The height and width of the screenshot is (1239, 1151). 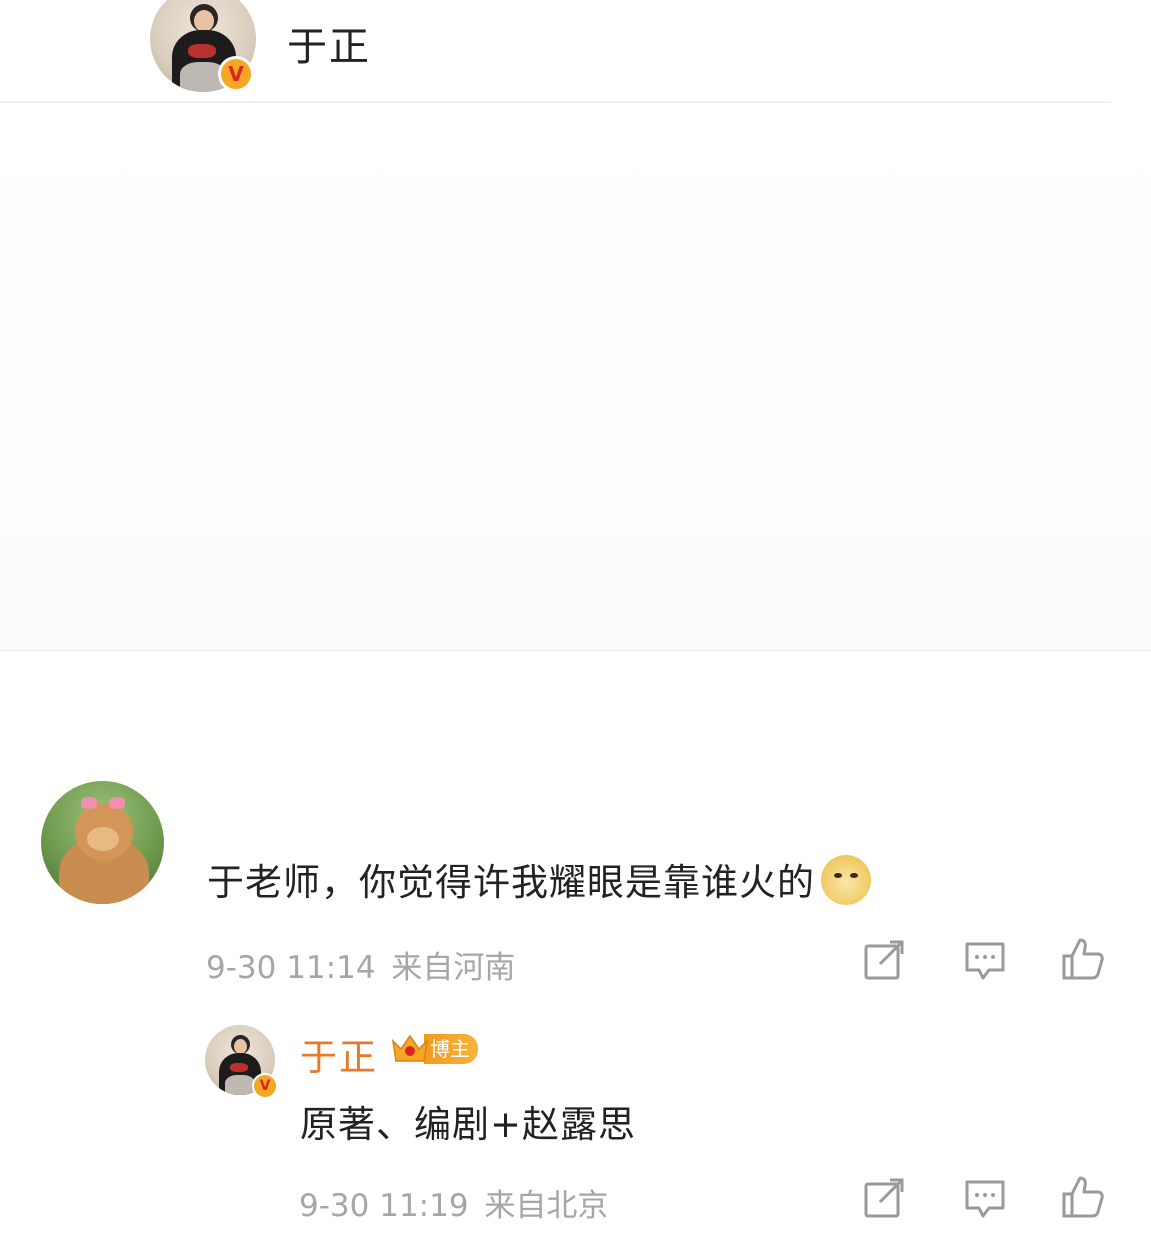 What do you see at coordinates (451, 1049) in the screenshot?
I see `blogger-badge-label: 博主` at bounding box center [451, 1049].